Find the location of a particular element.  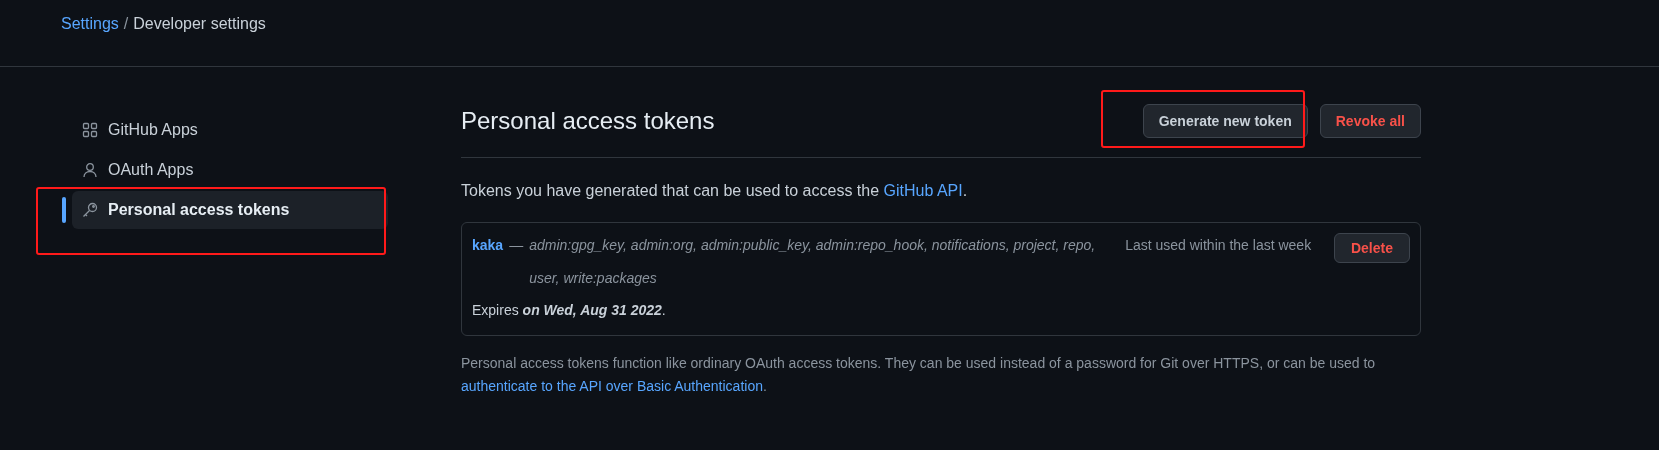

sidebar-item: OAuth Apps is located at coordinates (230, 170).